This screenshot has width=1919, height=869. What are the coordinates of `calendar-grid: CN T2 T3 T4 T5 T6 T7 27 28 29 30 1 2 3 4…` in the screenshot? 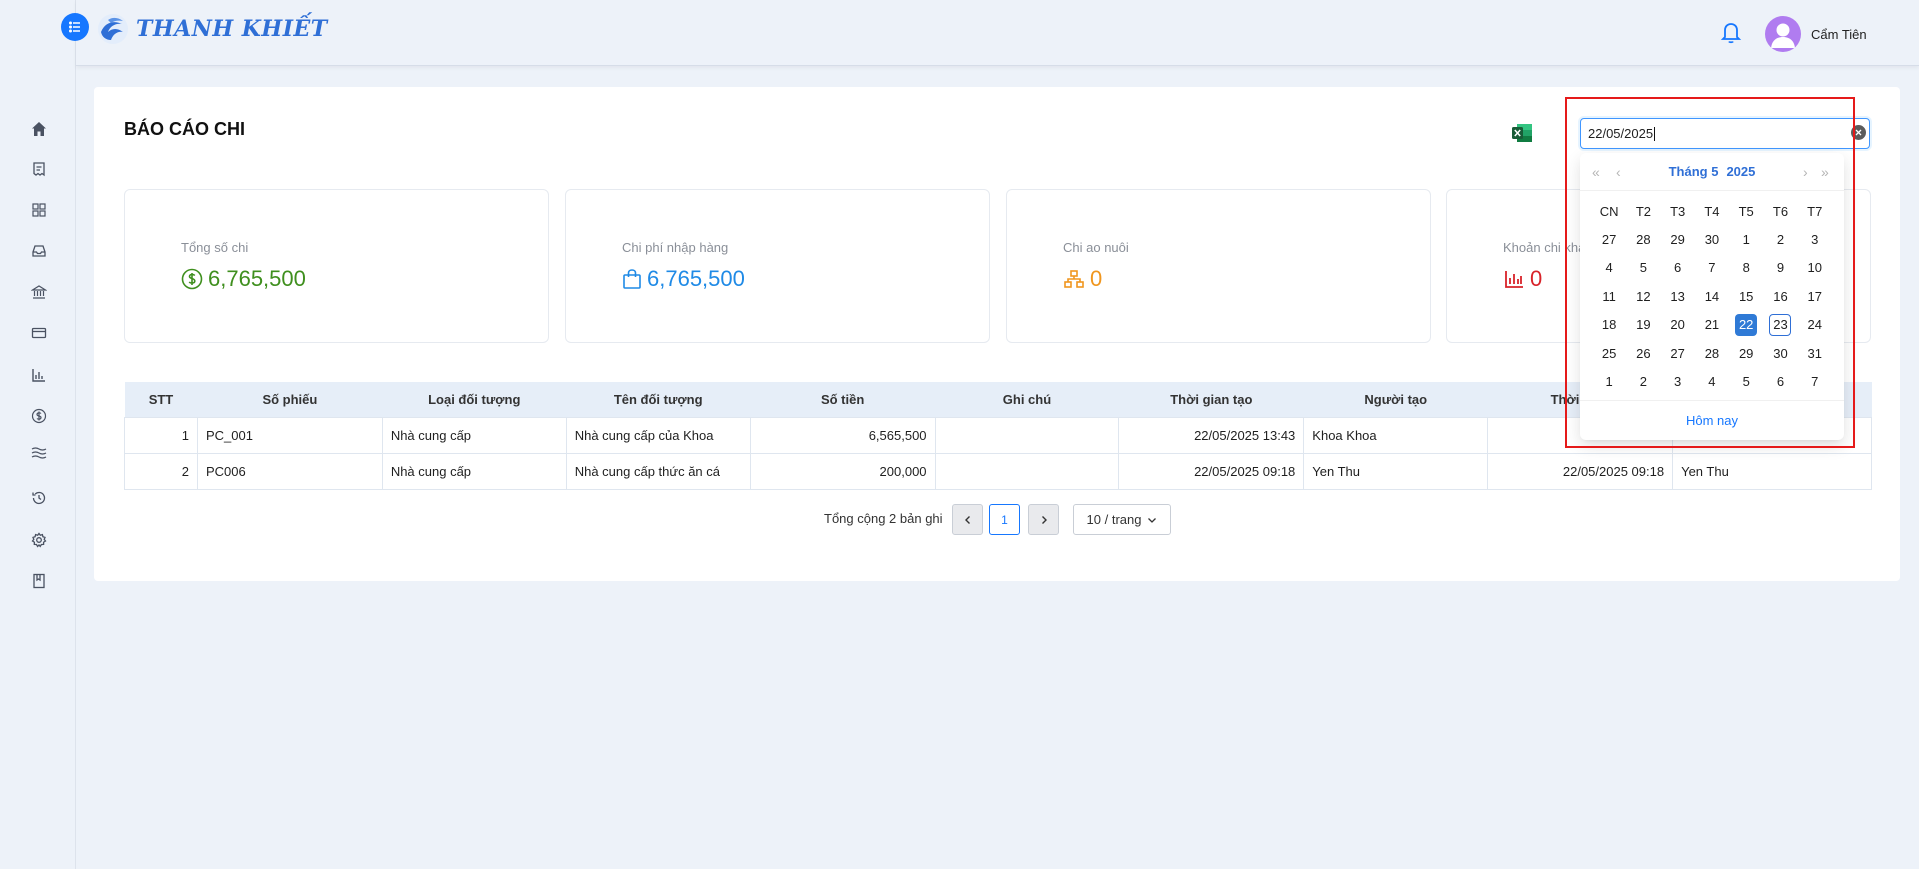 It's located at (1712, 297).